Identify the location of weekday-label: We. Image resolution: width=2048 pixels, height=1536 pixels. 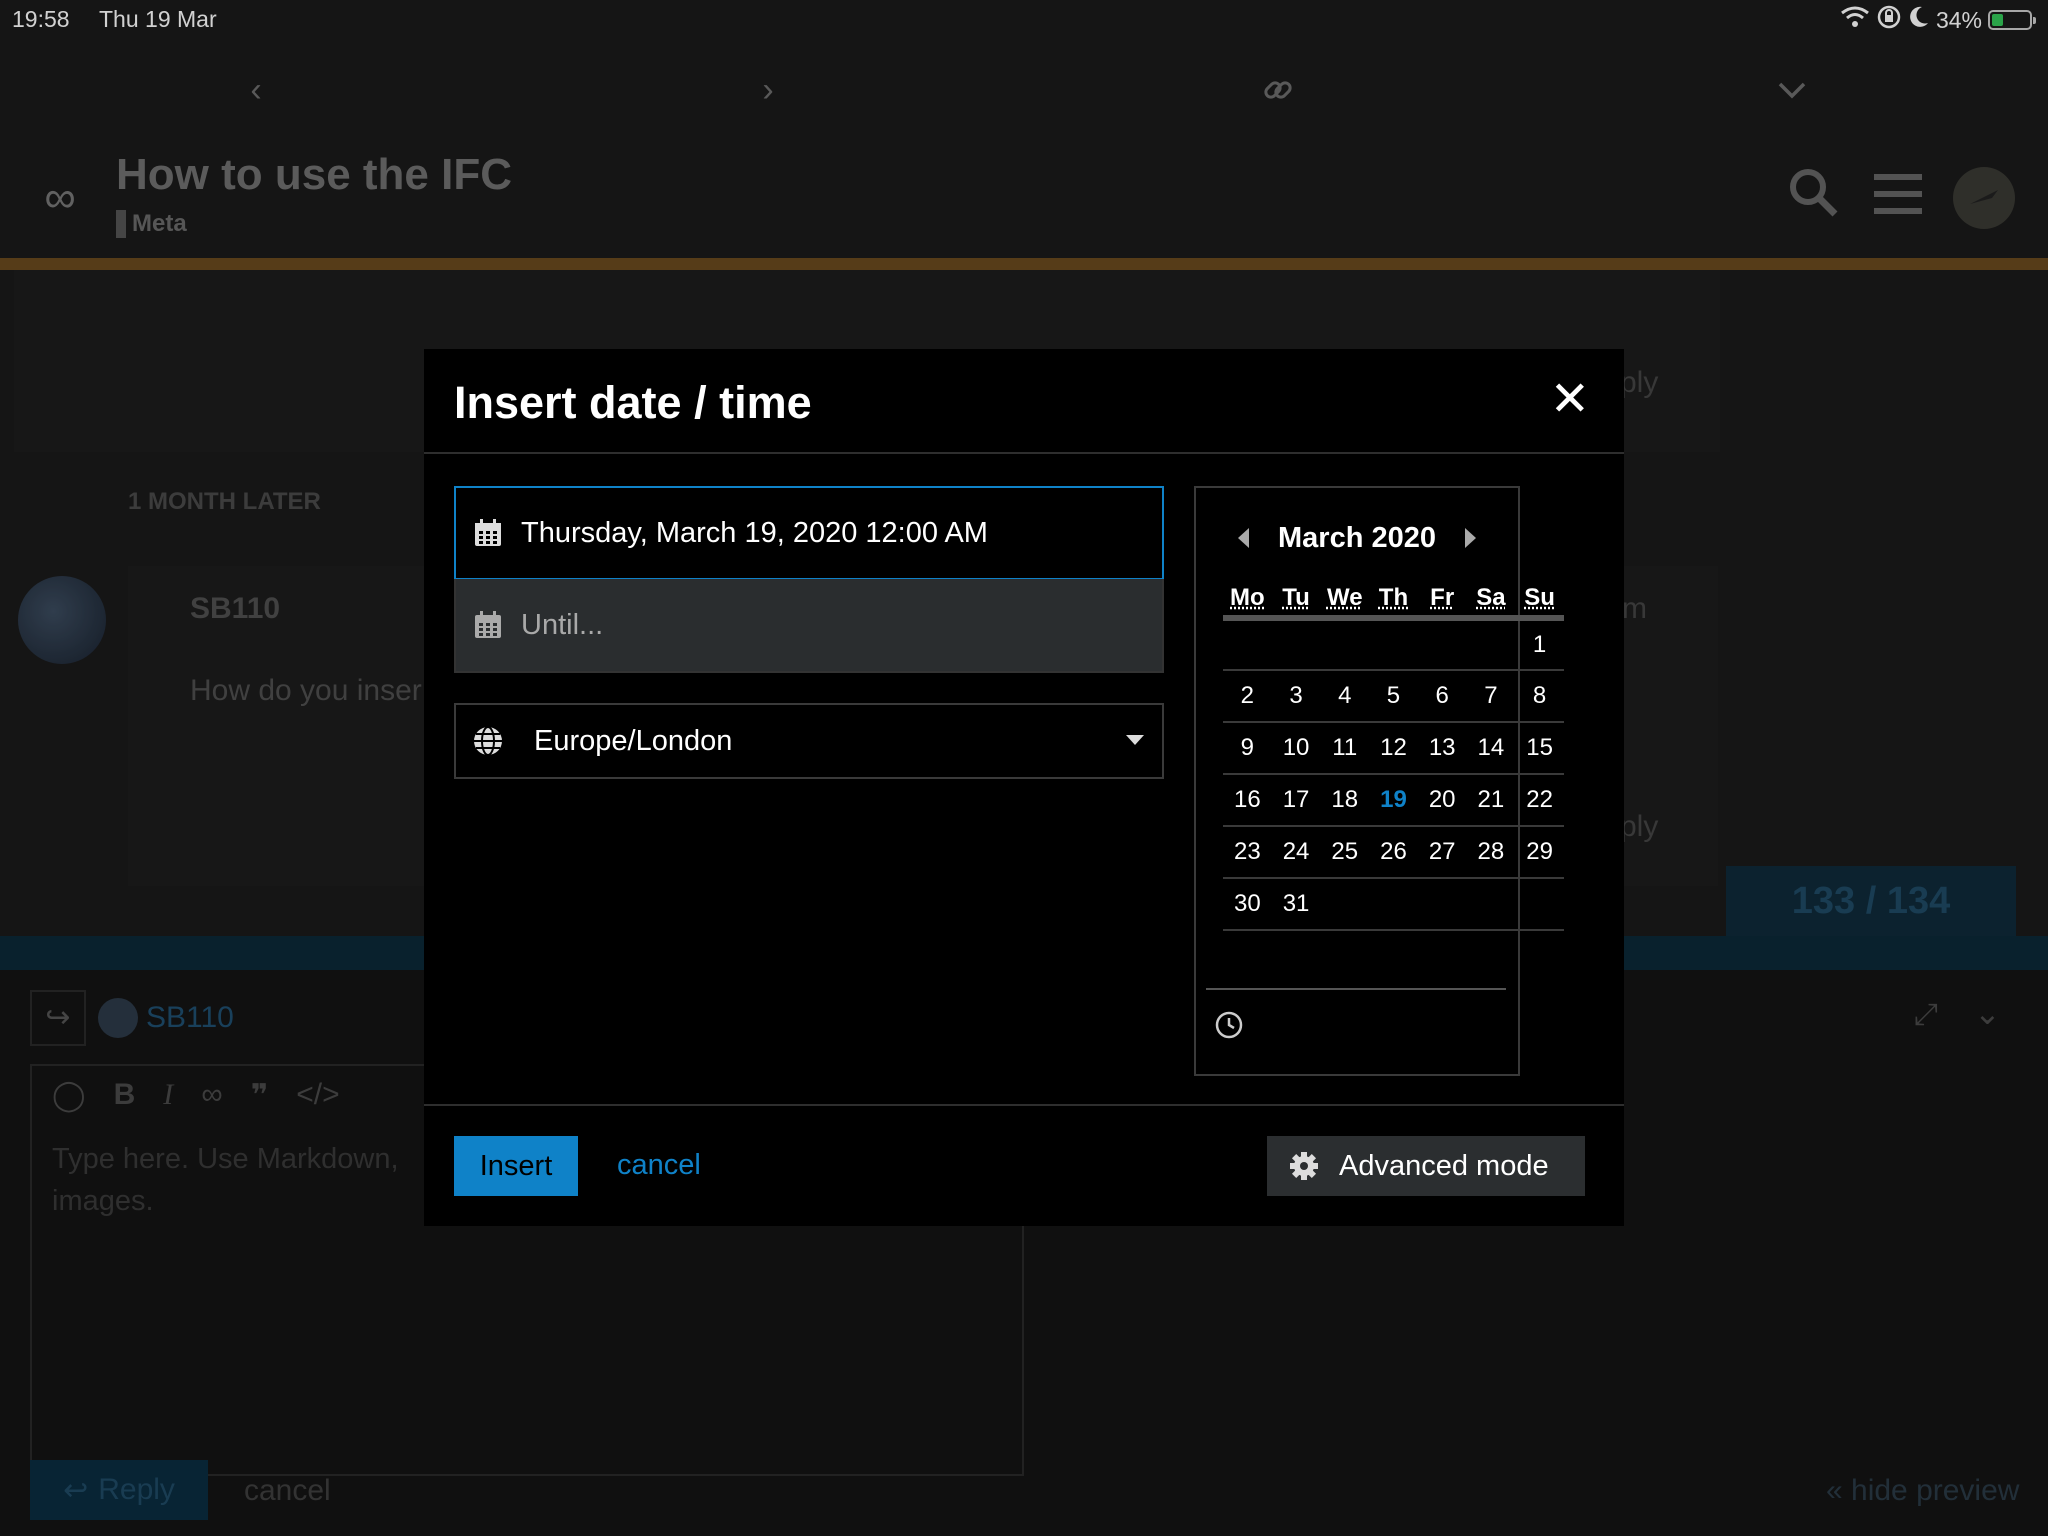
(1345, 601).